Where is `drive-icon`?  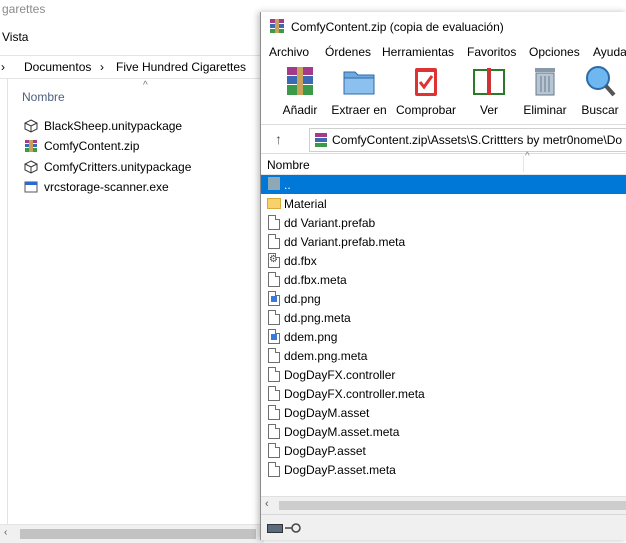
drive-icon is located at coordinates (275, 528).